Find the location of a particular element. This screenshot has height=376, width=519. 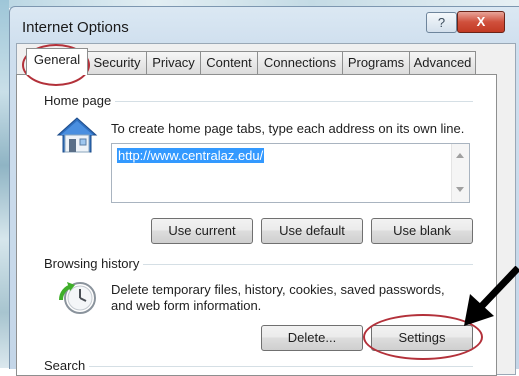

scroll-up-icon is located at coordinates (460, 155).